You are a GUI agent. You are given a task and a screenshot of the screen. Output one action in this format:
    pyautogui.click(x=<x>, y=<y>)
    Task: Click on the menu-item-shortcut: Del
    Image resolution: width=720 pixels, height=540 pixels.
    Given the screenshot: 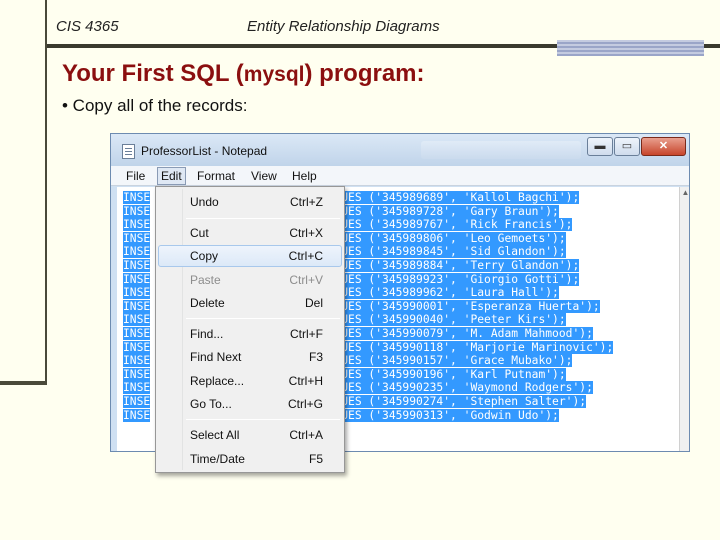 What is the action you would take?
    pyautogui.click(x=313, y=303)
    